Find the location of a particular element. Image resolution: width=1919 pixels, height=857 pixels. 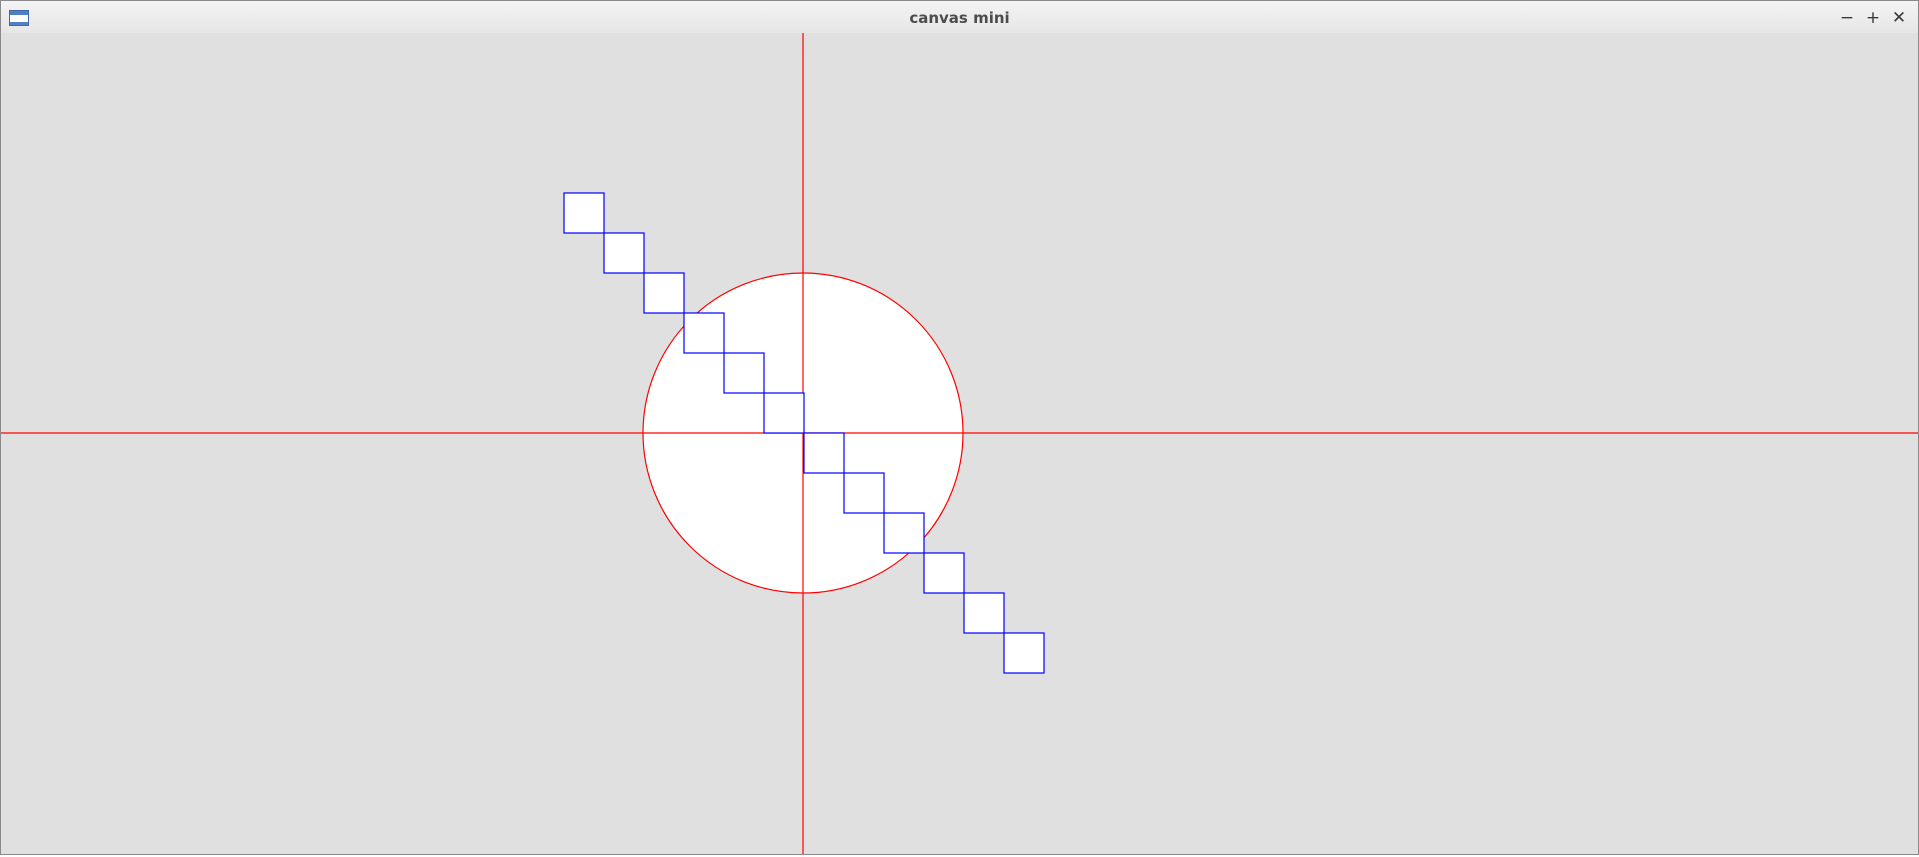

minimize-icon: − is located at coordinates (1847, 17).